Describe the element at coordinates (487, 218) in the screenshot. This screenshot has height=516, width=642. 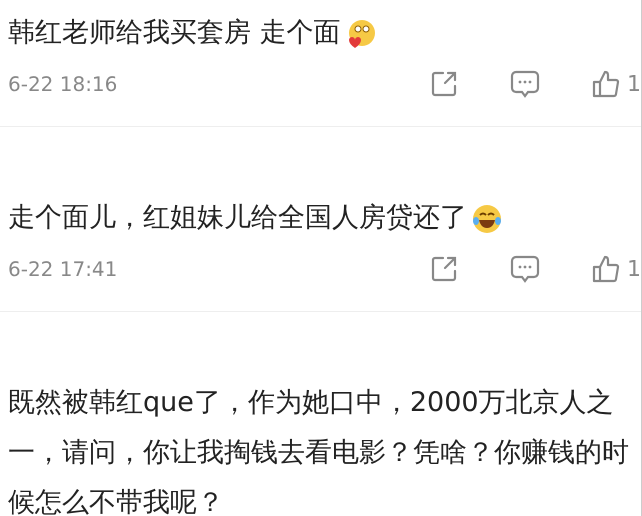
I see `laughing-face-icon` at that location.